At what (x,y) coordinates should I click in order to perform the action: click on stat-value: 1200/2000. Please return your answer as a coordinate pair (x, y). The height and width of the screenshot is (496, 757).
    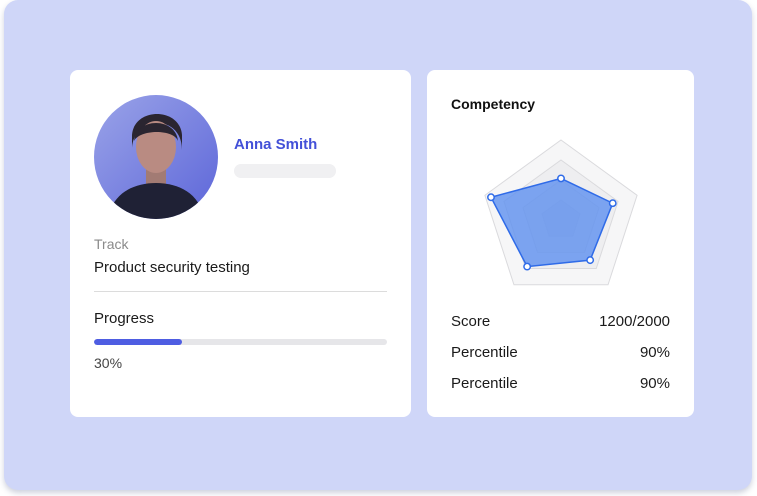
    Looking at the image, I should click on (634, 321).